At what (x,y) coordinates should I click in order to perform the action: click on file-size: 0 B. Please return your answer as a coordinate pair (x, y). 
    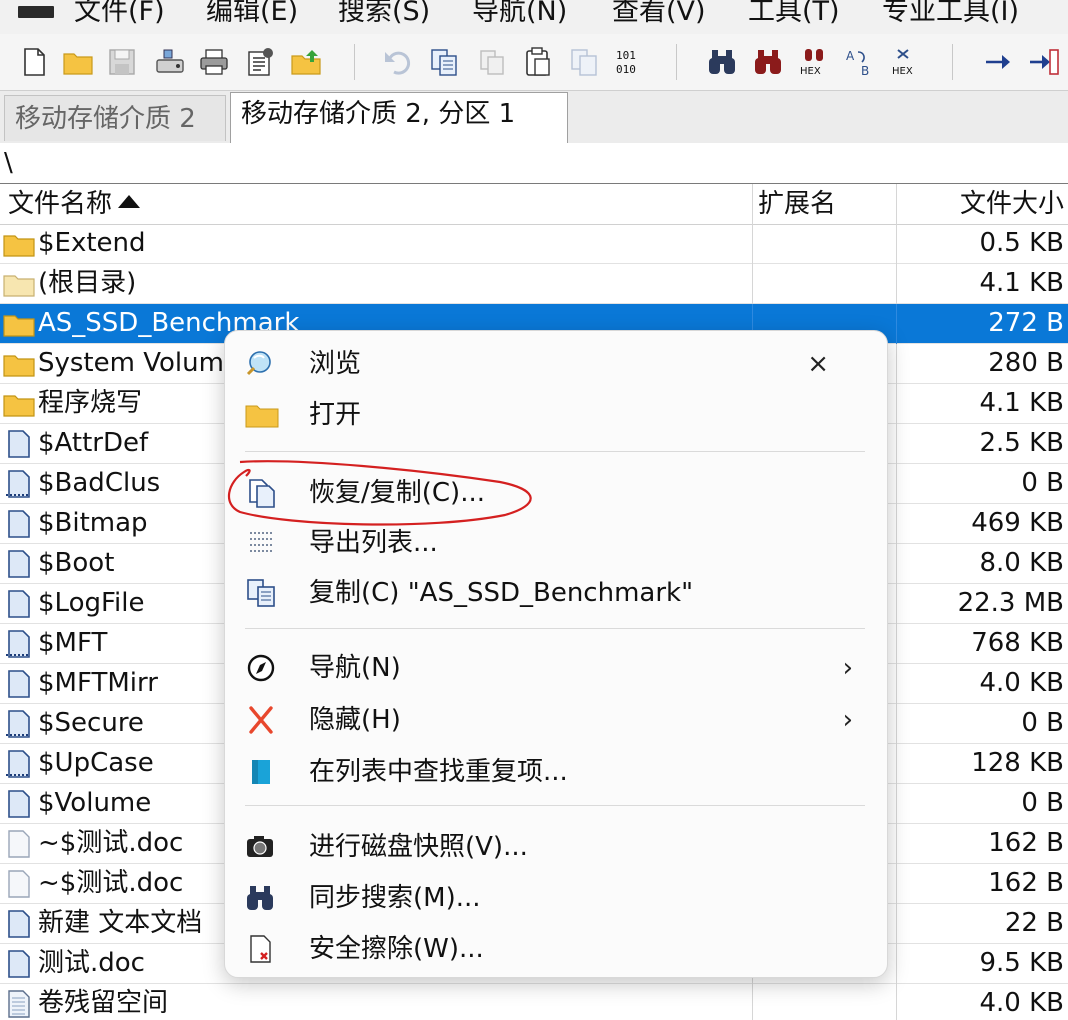
    Looking at the image, I should click on (1042, 483).